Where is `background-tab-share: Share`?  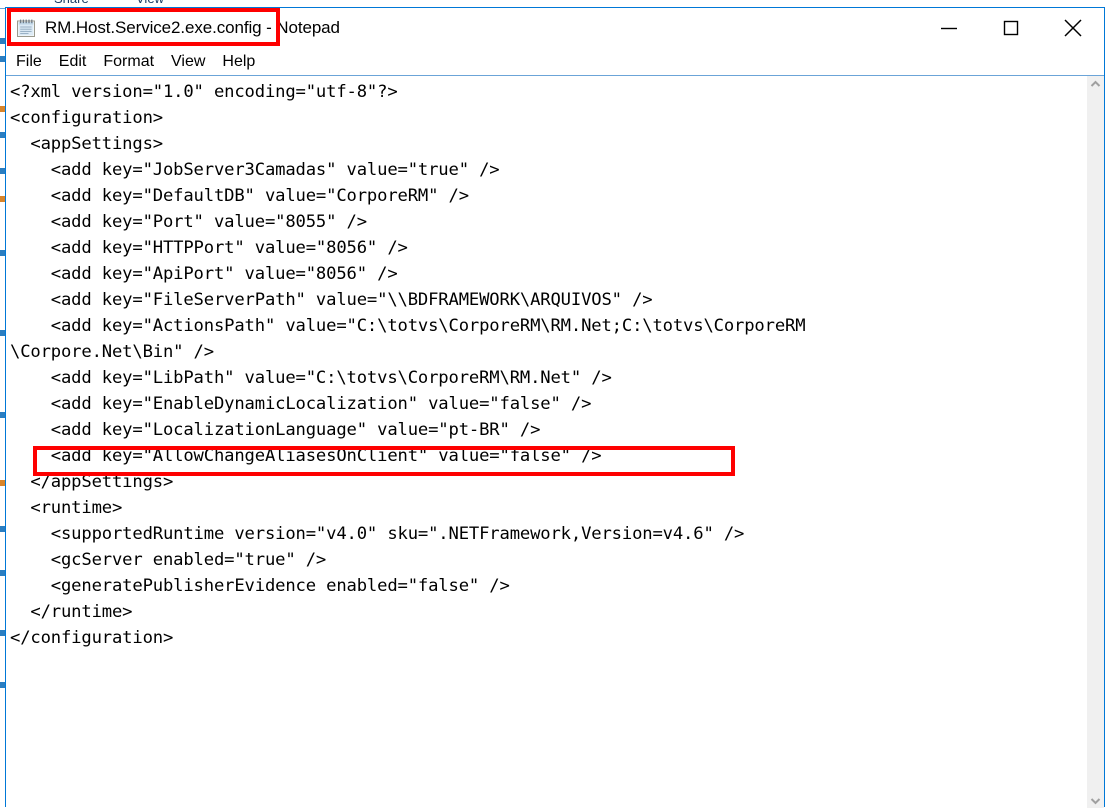
background-tab-share: Share is located at coordinates (71, 3).